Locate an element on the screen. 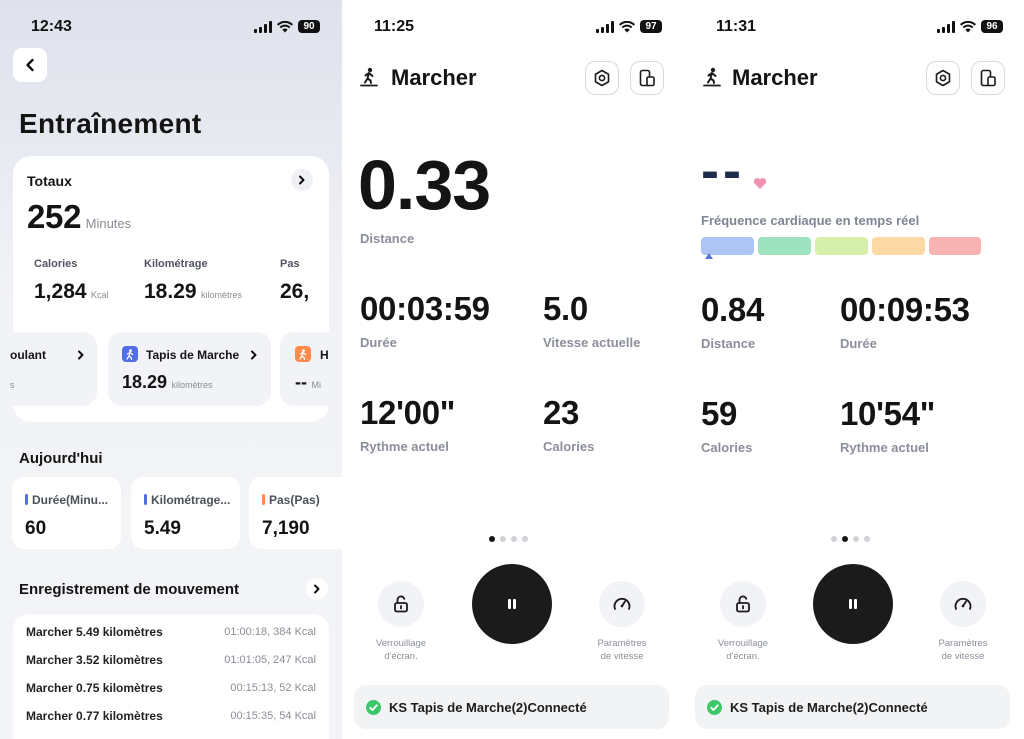 The height and width of the screenshot is (739, 1024). back-button is located at coordinates (30, 65).